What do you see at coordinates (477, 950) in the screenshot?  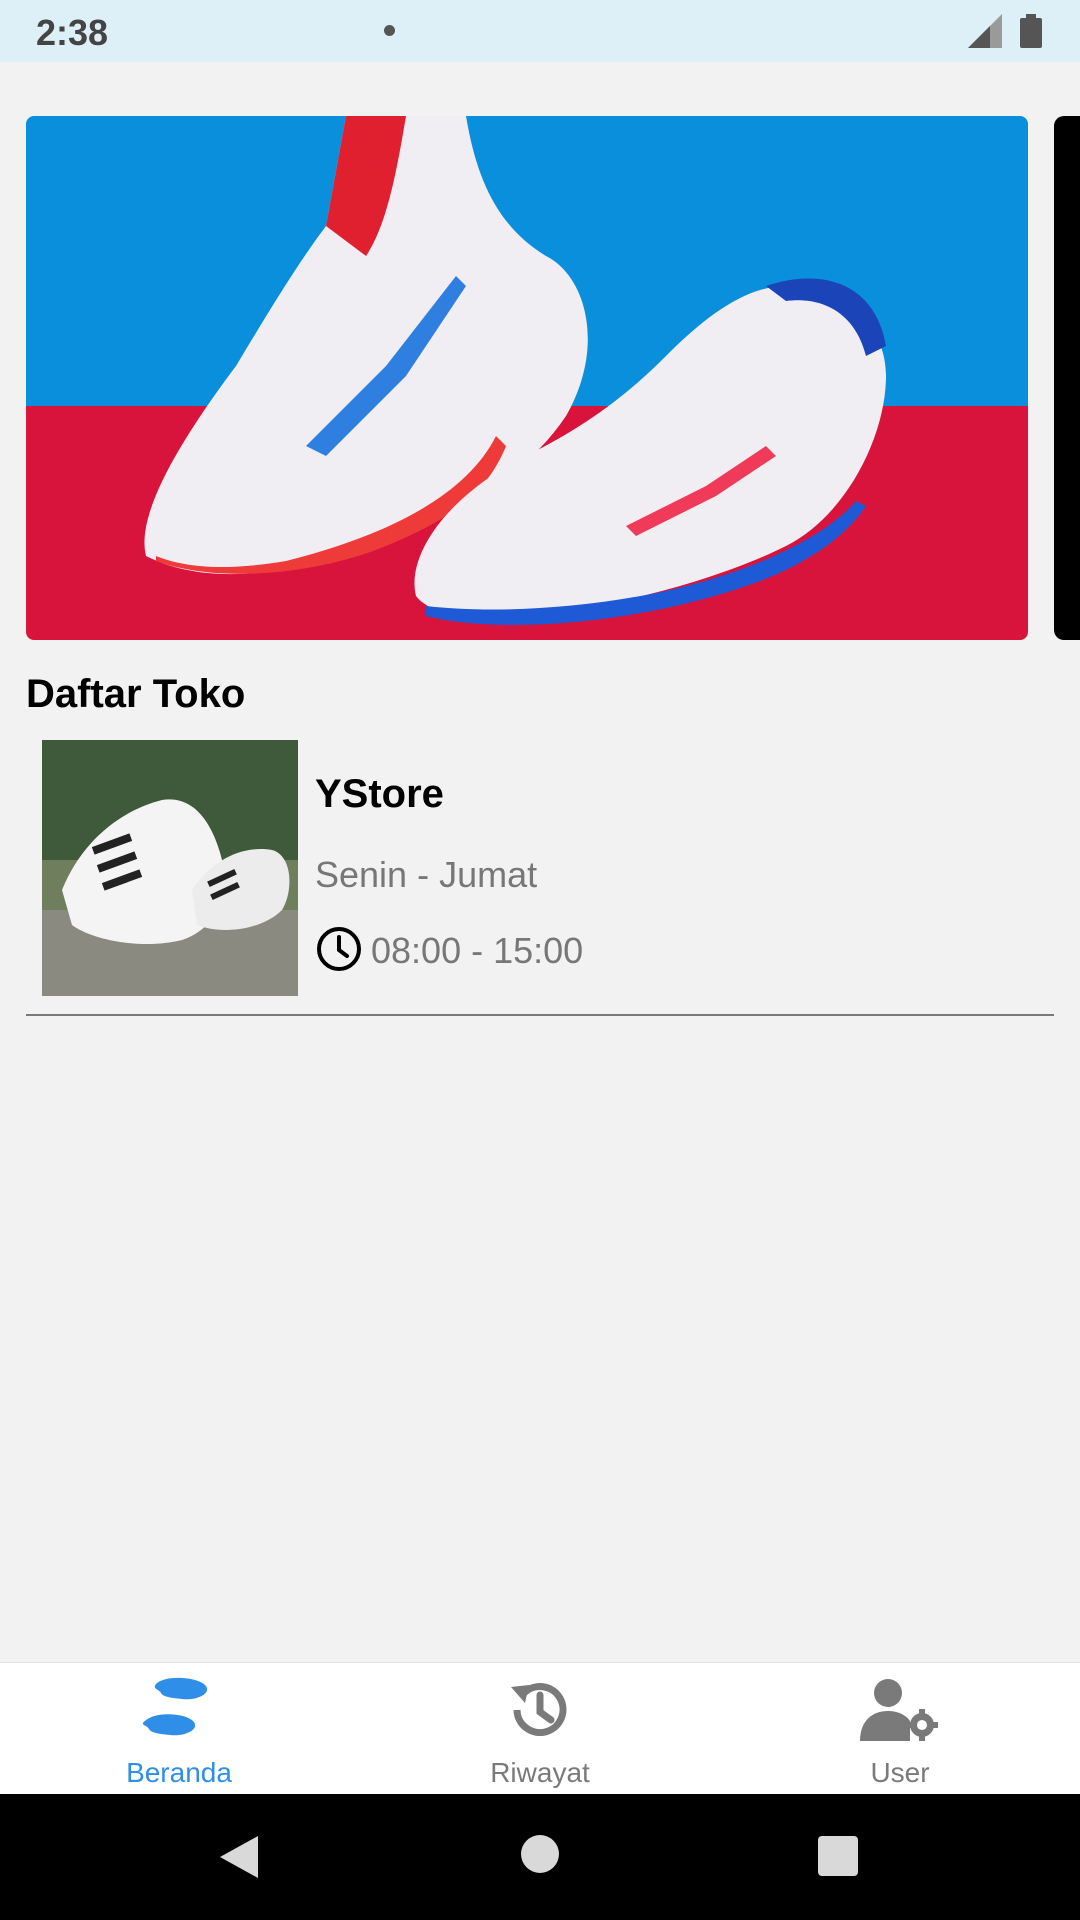 I see `store-hours: 08:00 - 15:00` at bounding box center [477, 950].